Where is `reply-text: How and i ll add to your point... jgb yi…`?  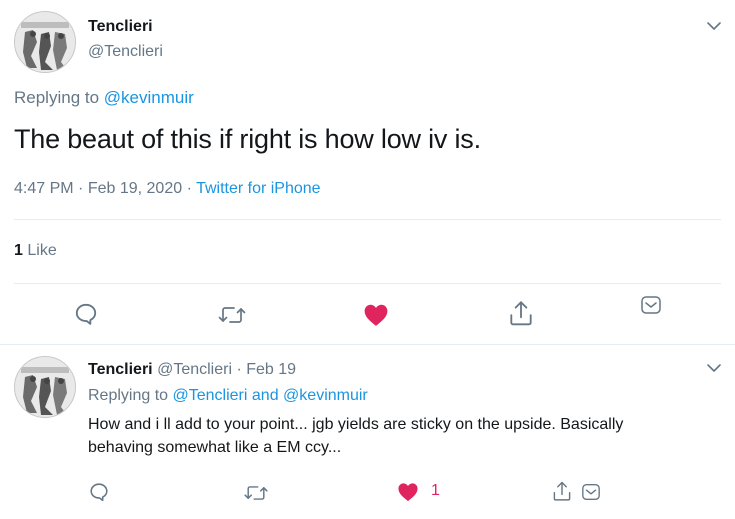 reply-text: How and i ll add to your point... jgb yi… is located at coordinates (355, 436).